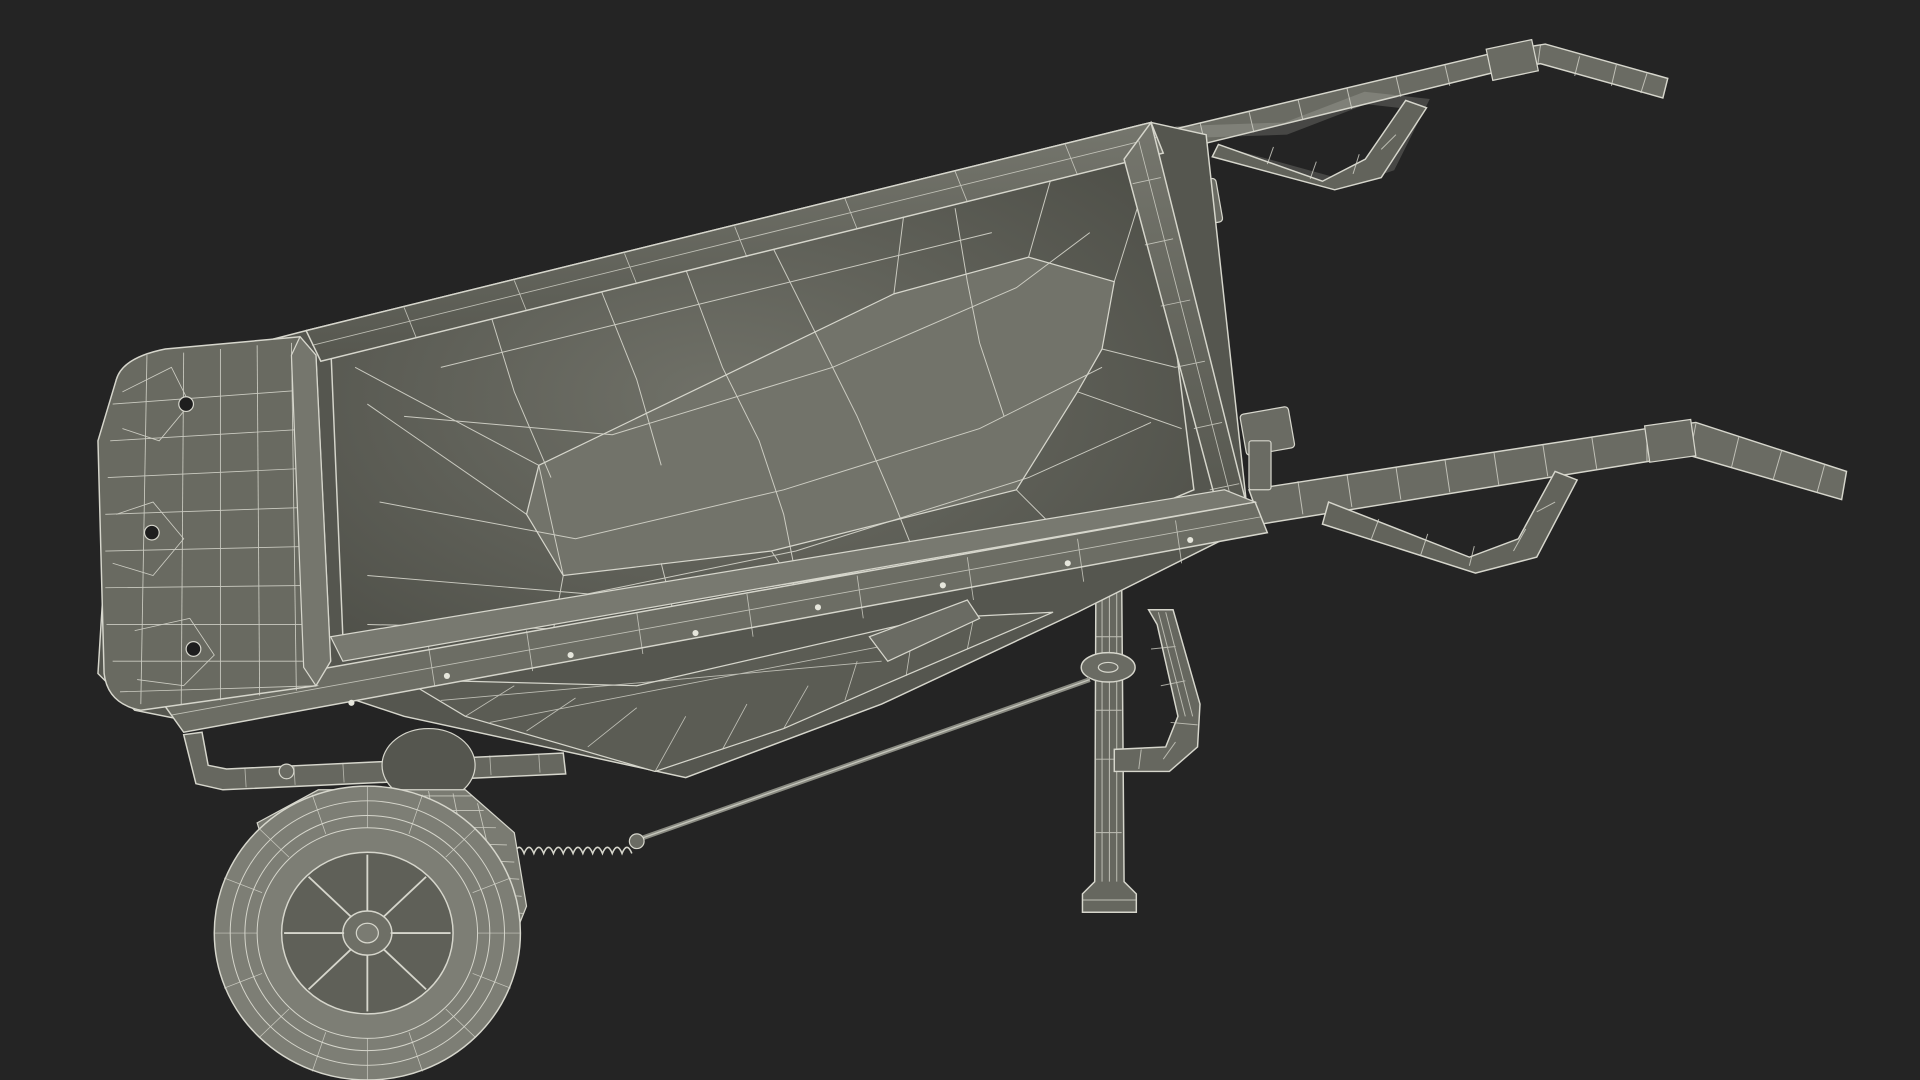 The width and height of the screenshot is (1920, 1080). Describe the element at coordinates (1409, 114) in the screenshot. I see `upper-handle` at that location.